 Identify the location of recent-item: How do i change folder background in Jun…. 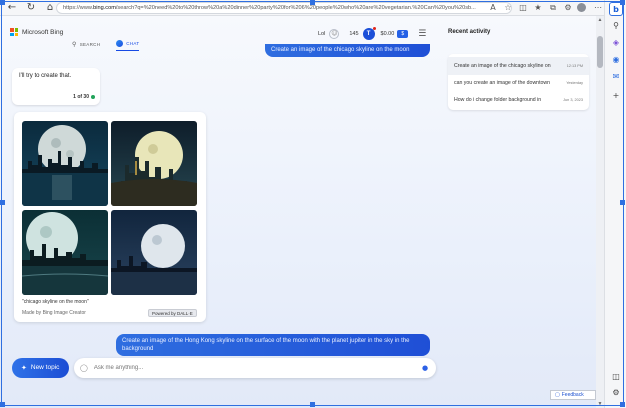
(518, 100).